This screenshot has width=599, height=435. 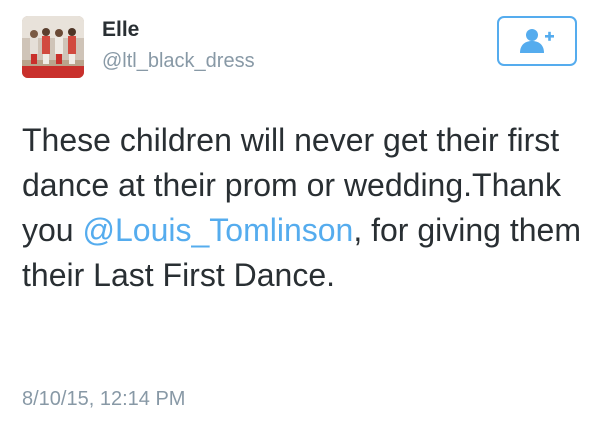 What do you see at coordinates (178, 61) in the screenshot?
I see `user-handle: @ltl_black_dress` at bounding box center [178, 61].